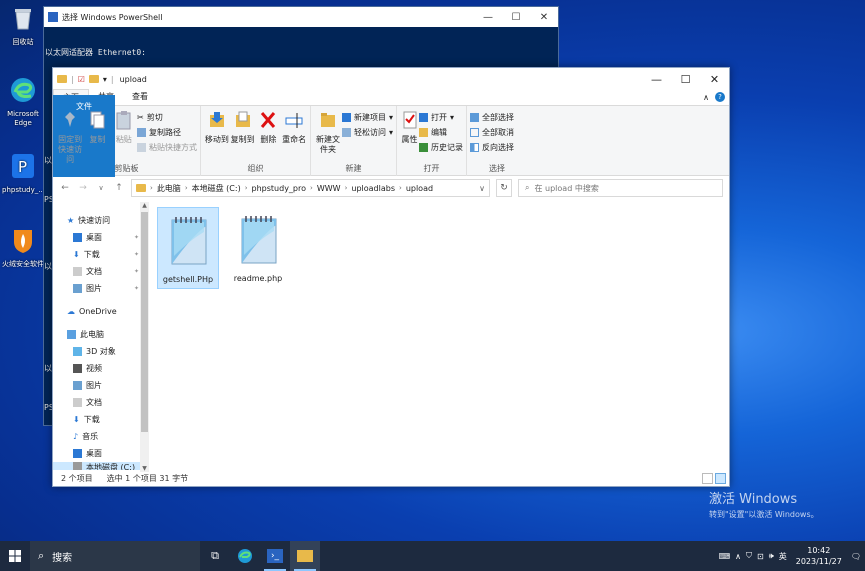 Image resolution: width=865 pixels, height=571 pixels. What do you see at coordinates (101, 237) in the screenshot?
I see `nav-desktop: 桌面 ✦` at bounding box center [101, 237].